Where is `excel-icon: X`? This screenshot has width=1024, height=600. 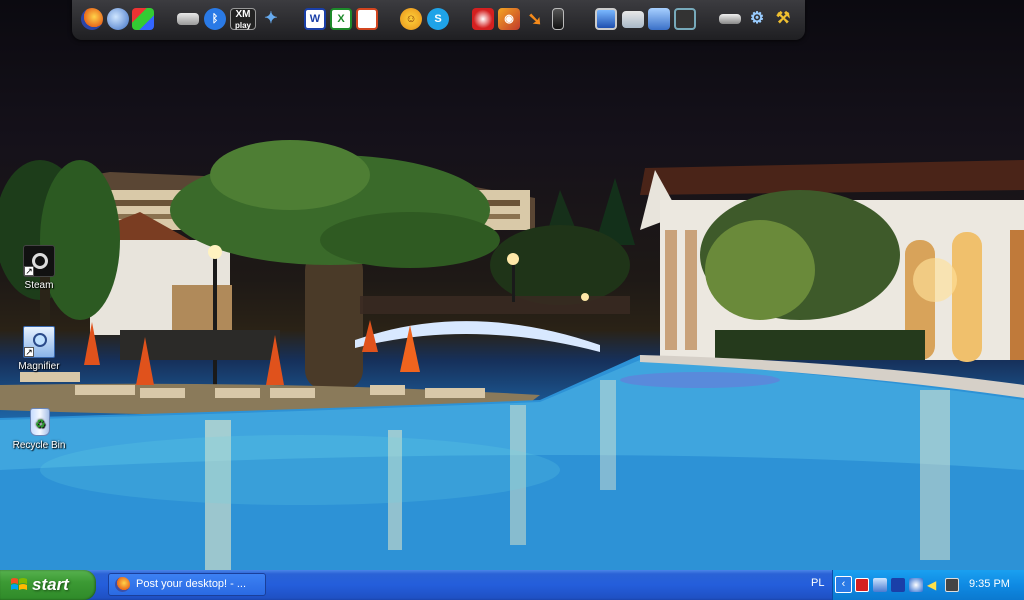 excel-icon: X is located at coordinates (341, 19).